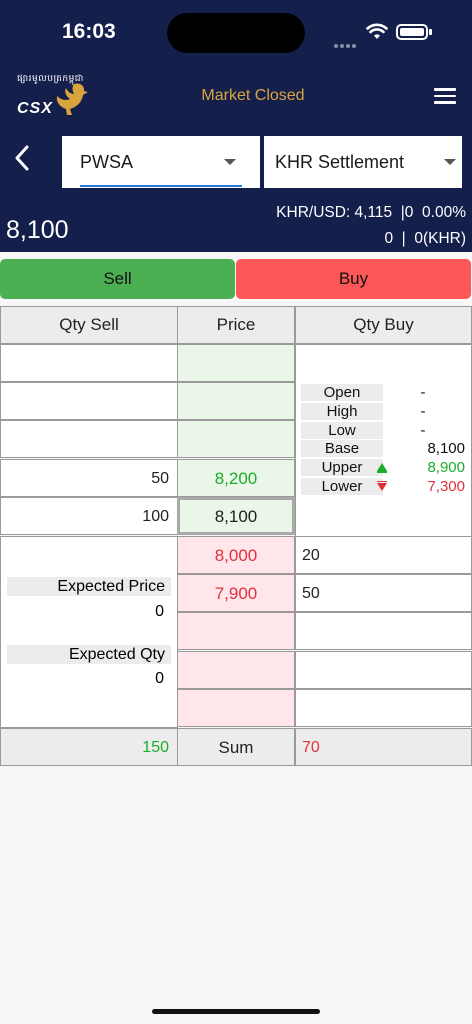  What do you see at coordinates (423, 392) in the screenshot?
I see `open-value: -` at bounding box center [423, 392].